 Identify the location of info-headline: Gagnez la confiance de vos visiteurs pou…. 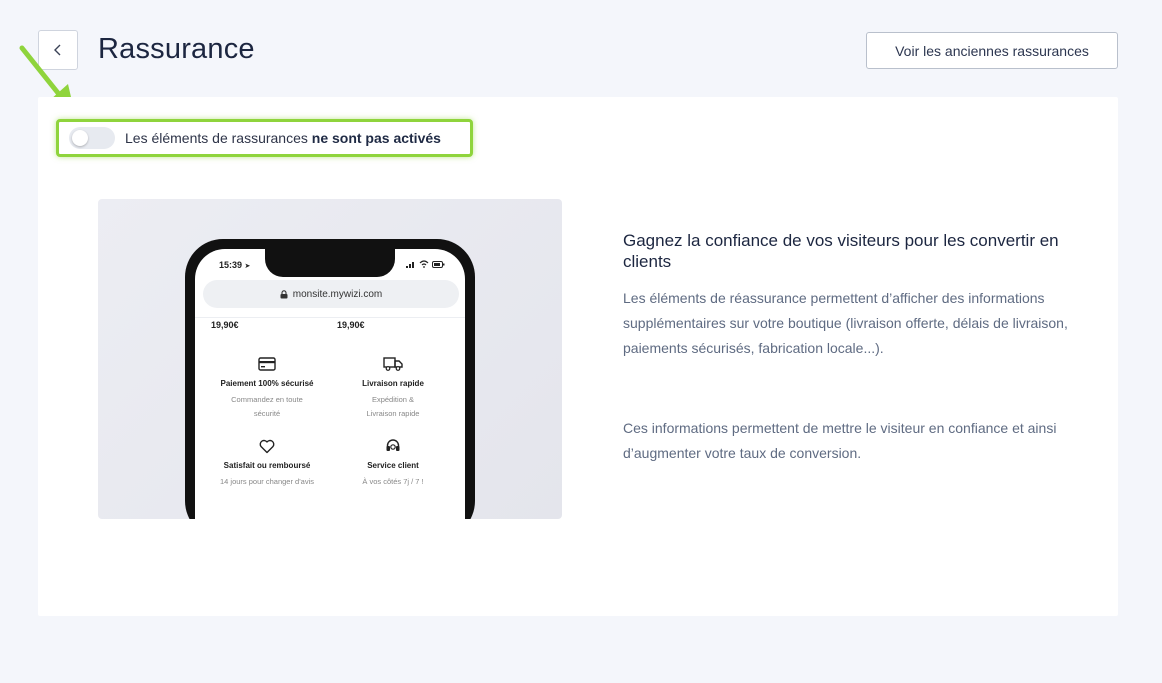
(841, 251).